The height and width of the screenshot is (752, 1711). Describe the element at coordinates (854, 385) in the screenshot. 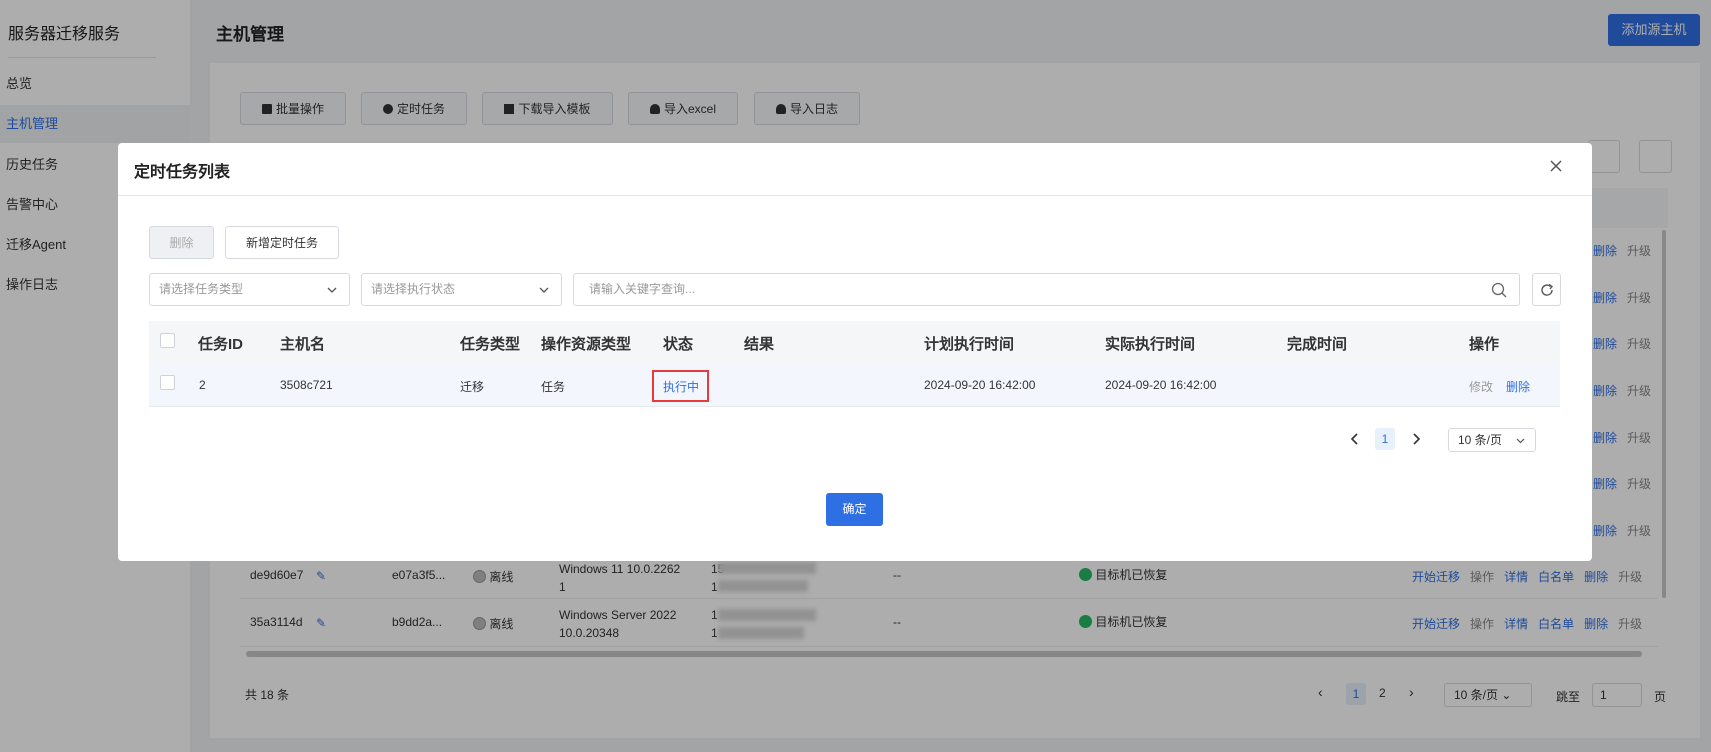

I see `table-row` at that location.